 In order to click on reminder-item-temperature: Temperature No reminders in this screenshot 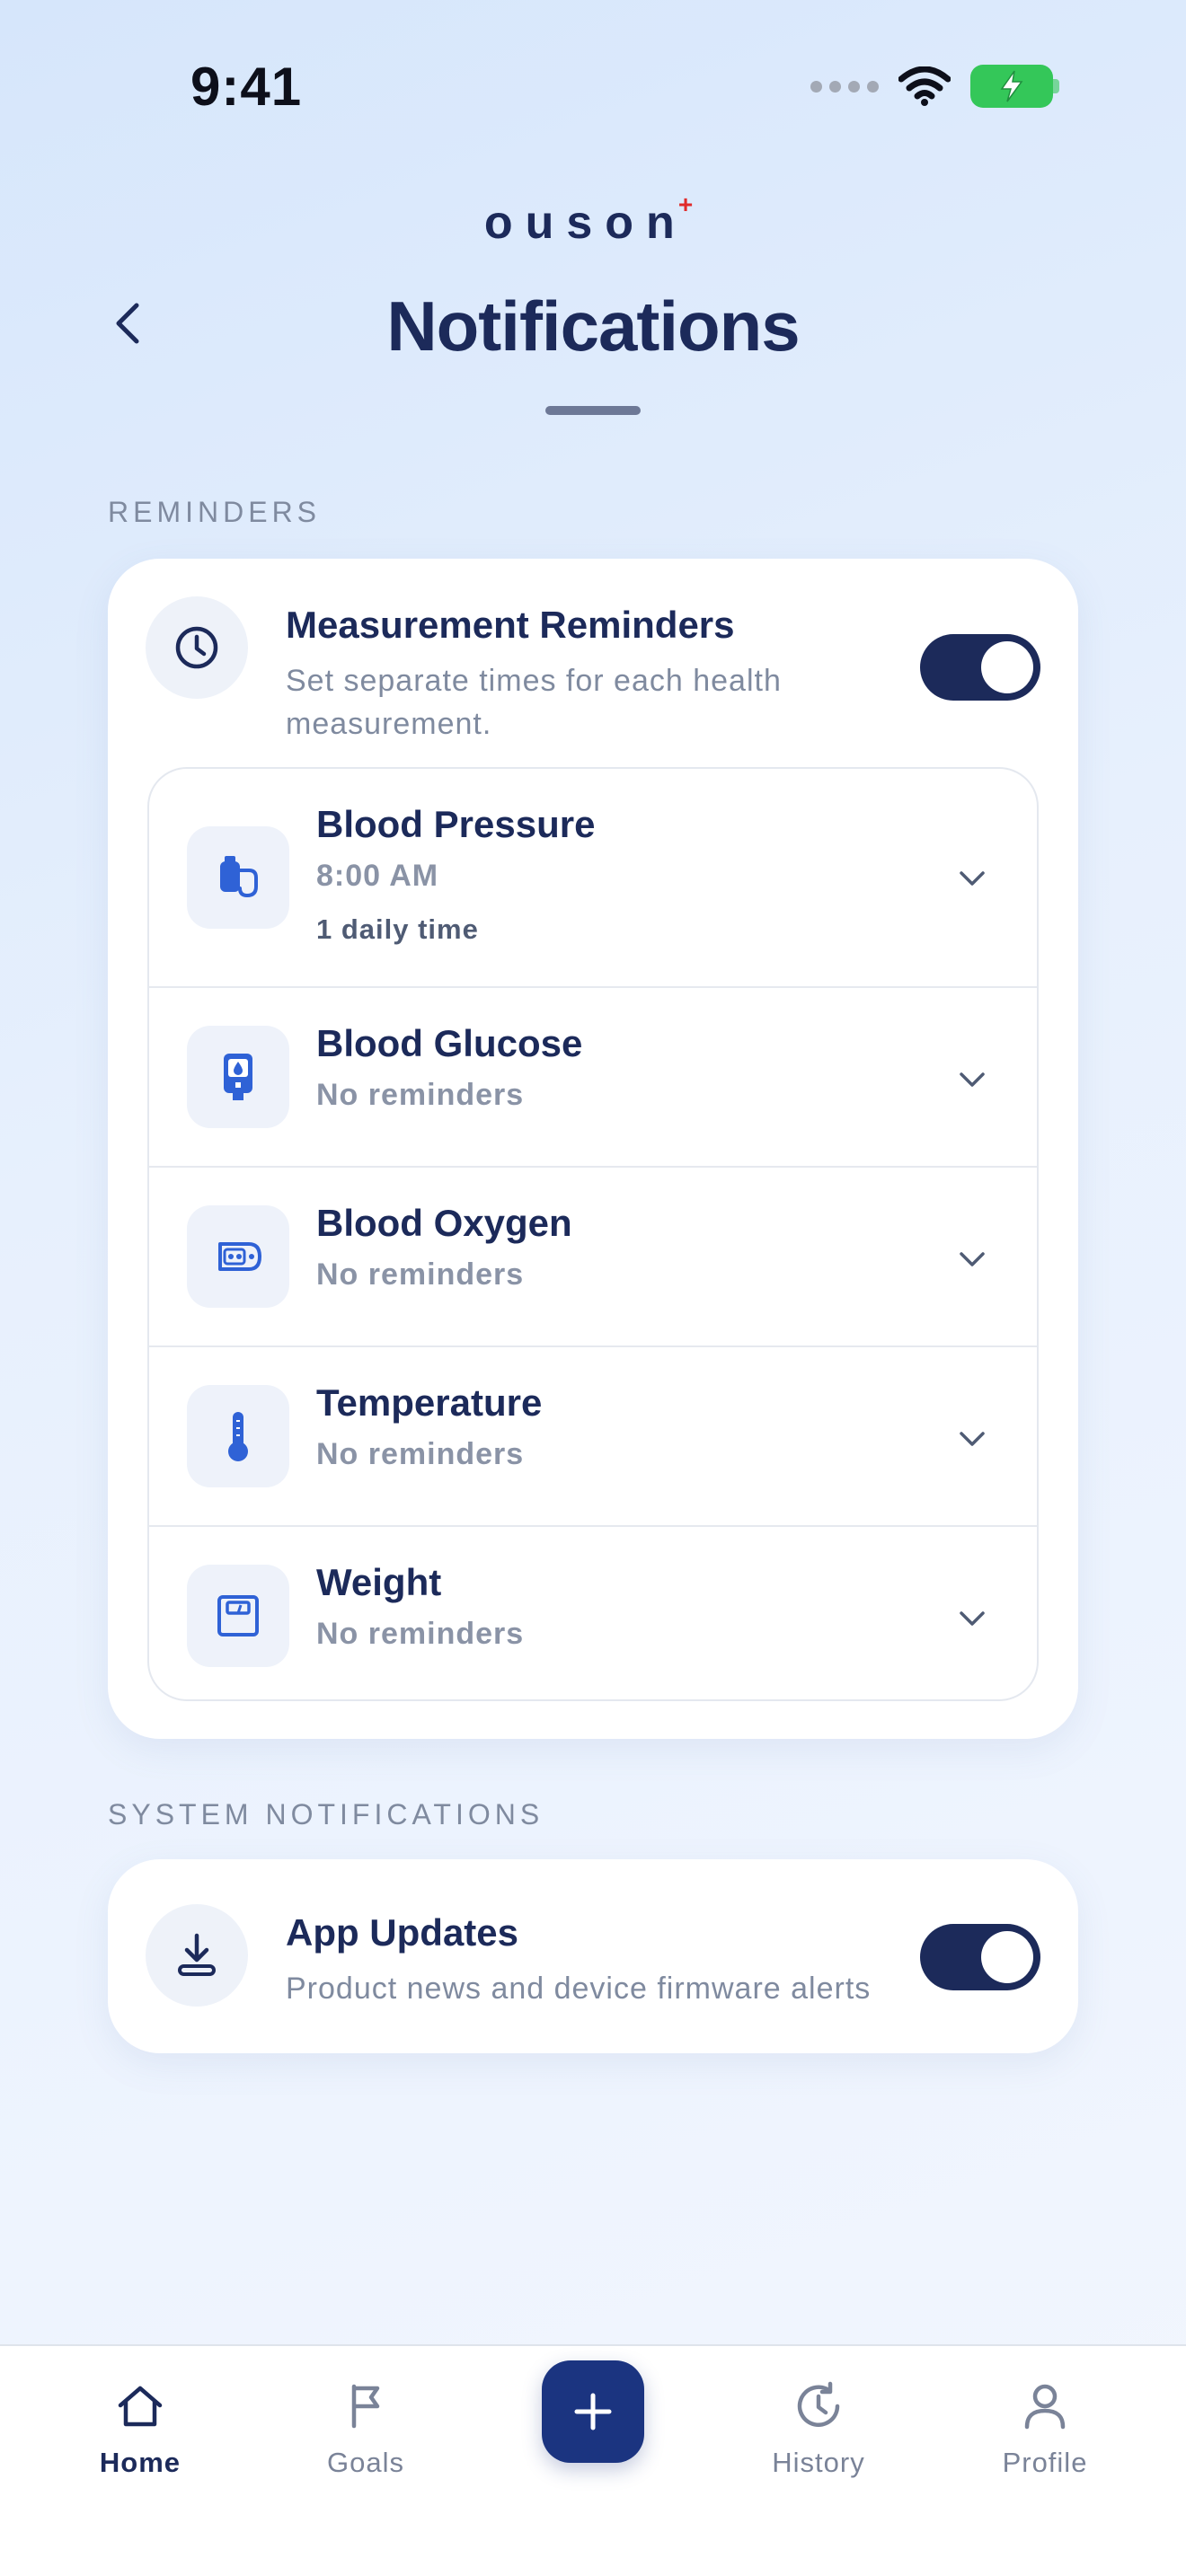, I will do `click(593, 1437)`.